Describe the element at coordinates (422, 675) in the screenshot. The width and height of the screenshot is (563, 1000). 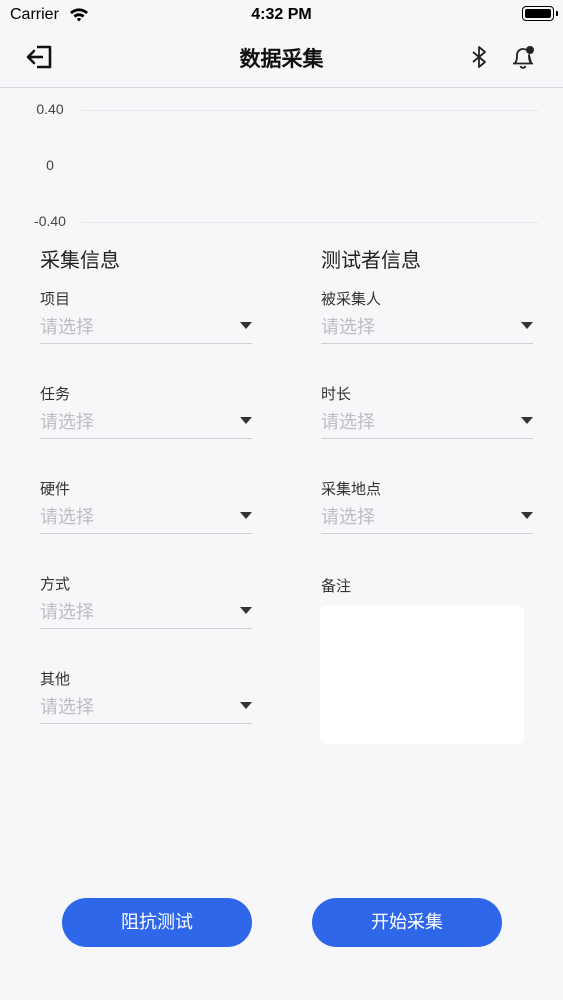
I see `note-textarea` at that location.